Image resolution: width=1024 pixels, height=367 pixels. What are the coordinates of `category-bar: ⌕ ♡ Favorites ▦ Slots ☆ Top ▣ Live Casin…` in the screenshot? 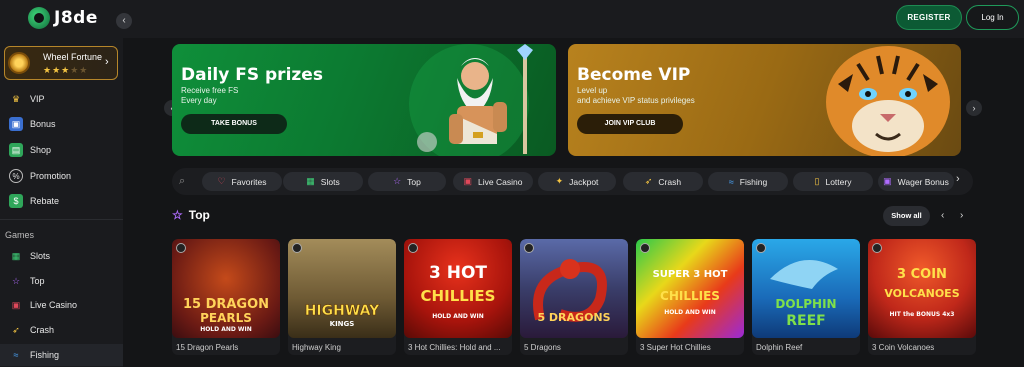 It's located at (572, 181).